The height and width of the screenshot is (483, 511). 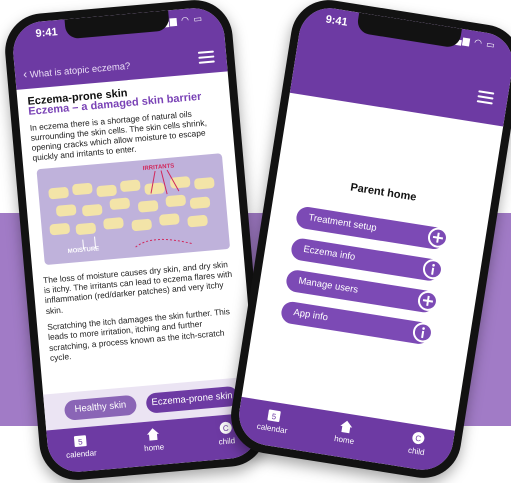 What do you see at coordinates (328, 285) in the screenshot?
I see `manage-users-label: Manage users` at bounding box center [328, 285].